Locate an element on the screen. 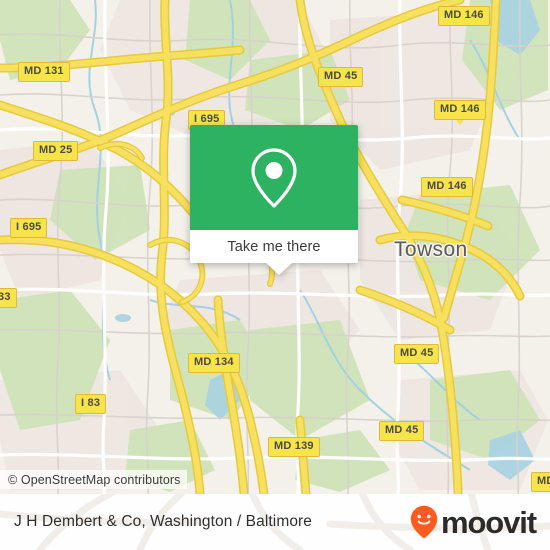 Image resolution: width=550 pixels, height=550 pixels. road-shield: MD 139 is located at coordinates (294, 447).